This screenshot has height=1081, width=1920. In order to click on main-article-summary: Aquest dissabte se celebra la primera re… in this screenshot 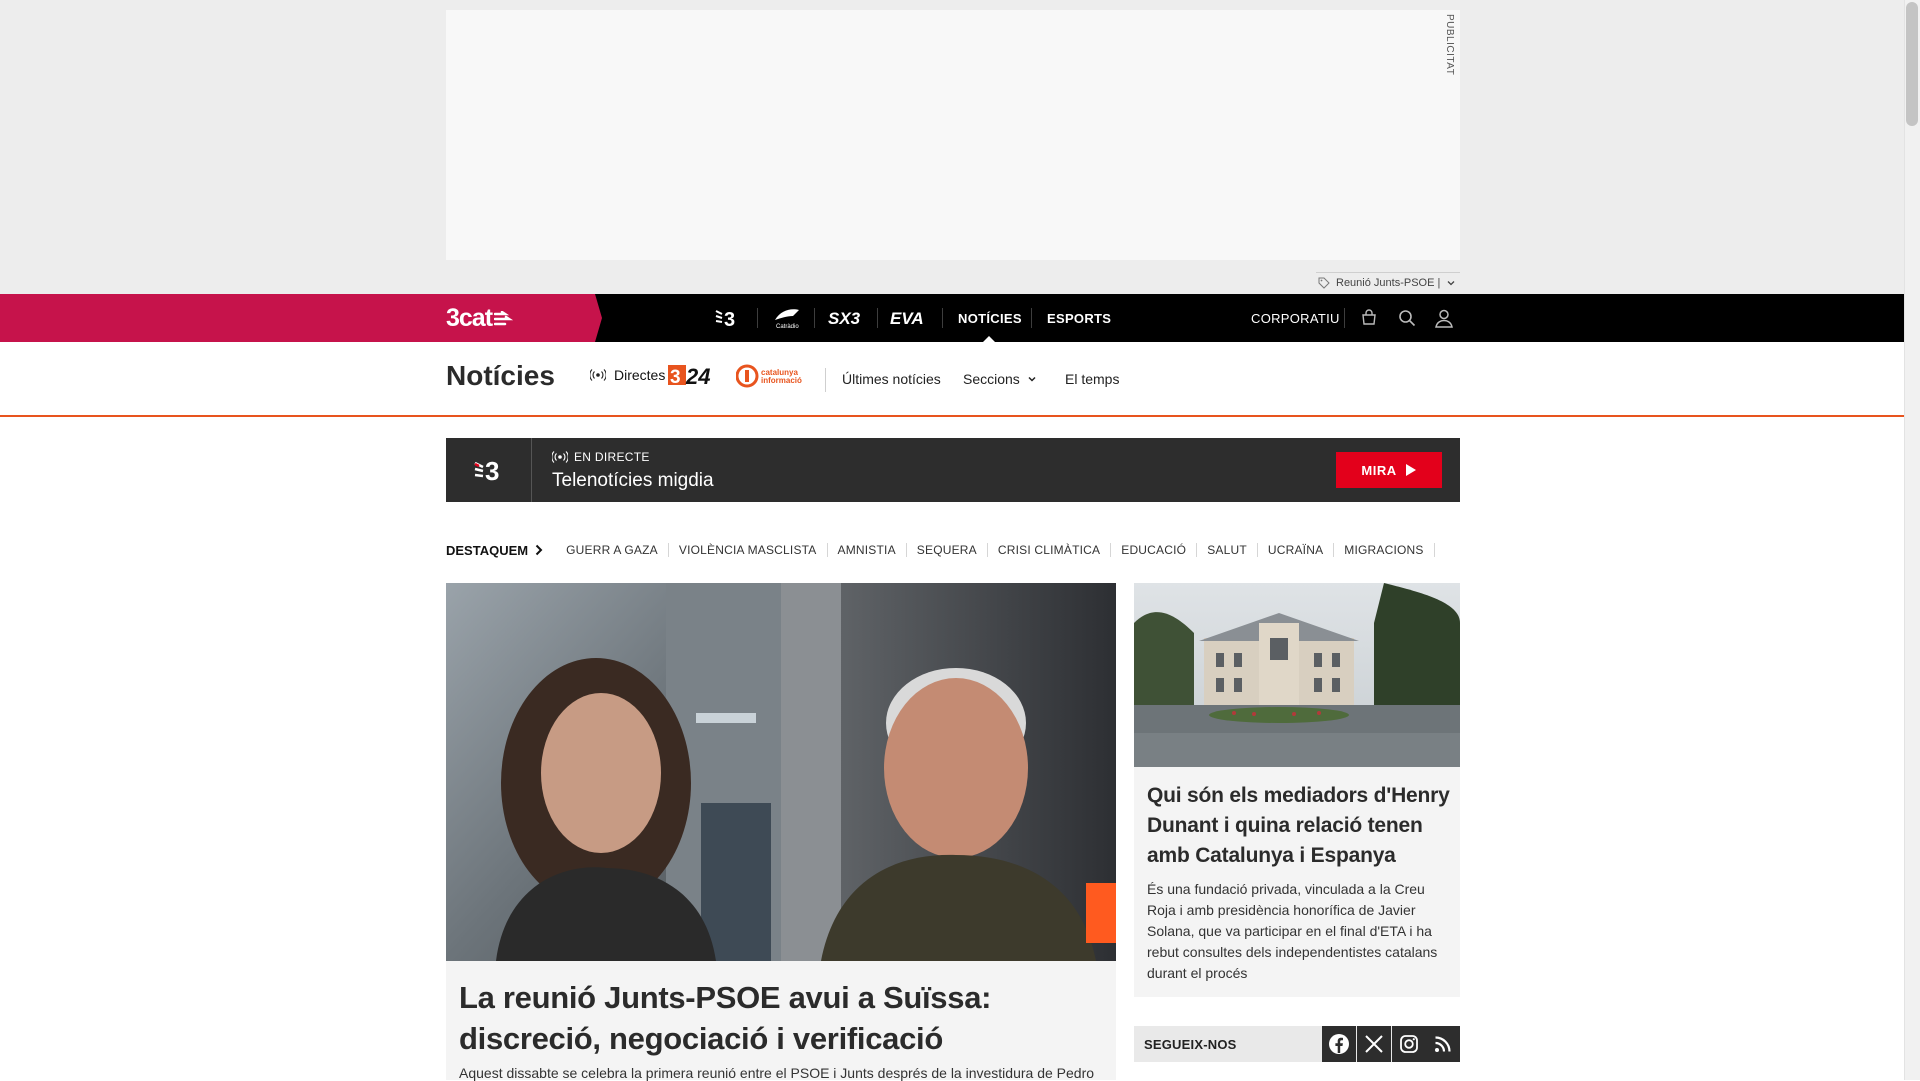, I will do `click(777, 1073)`.